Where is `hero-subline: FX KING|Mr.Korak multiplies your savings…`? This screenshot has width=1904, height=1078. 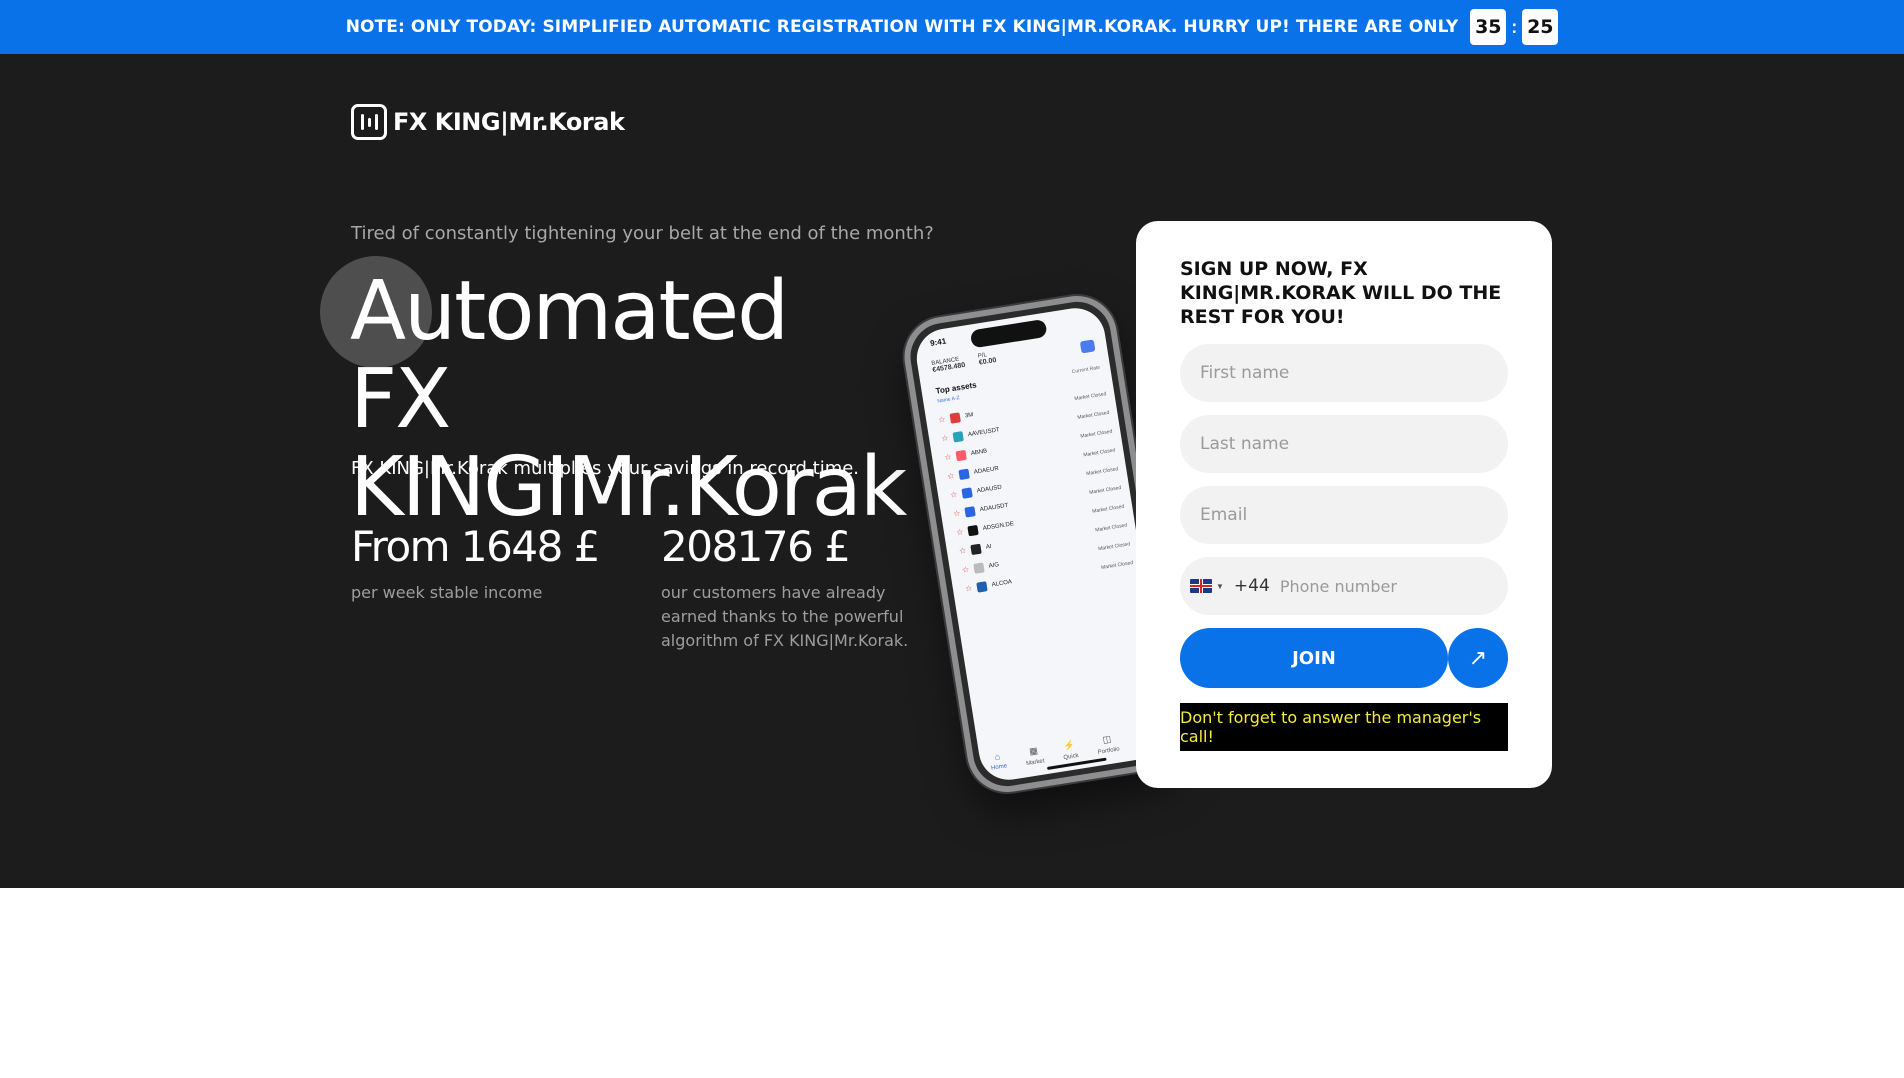 hero-subline: FX KING|Mr.Korak multiplies your savings… is located at coordinates (605, 468).